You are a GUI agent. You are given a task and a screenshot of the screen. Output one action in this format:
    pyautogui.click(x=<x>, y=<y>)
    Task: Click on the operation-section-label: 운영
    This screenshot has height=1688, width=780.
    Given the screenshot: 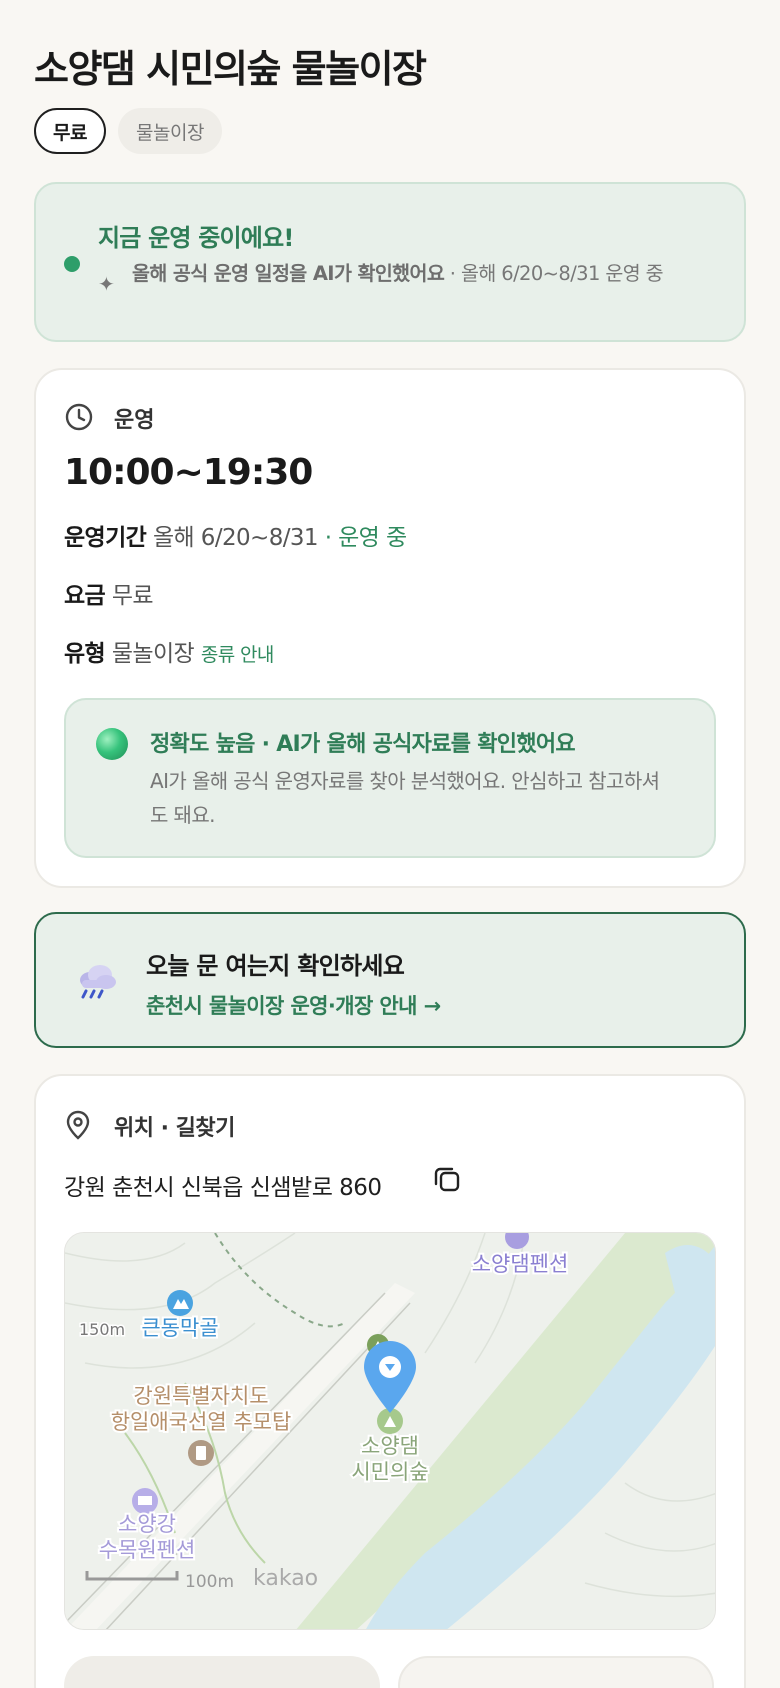 What is the action you would take?
    pyautogui.click(x=134, y=420)
    